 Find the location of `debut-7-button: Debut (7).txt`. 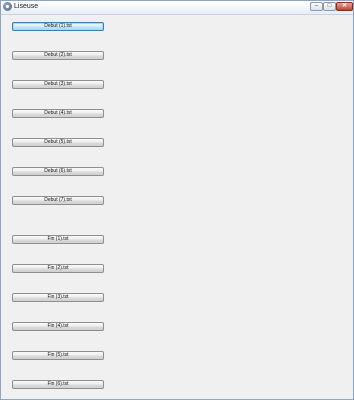

debut-7-button: Debut (7).txt is located at coordinates (58, 200).